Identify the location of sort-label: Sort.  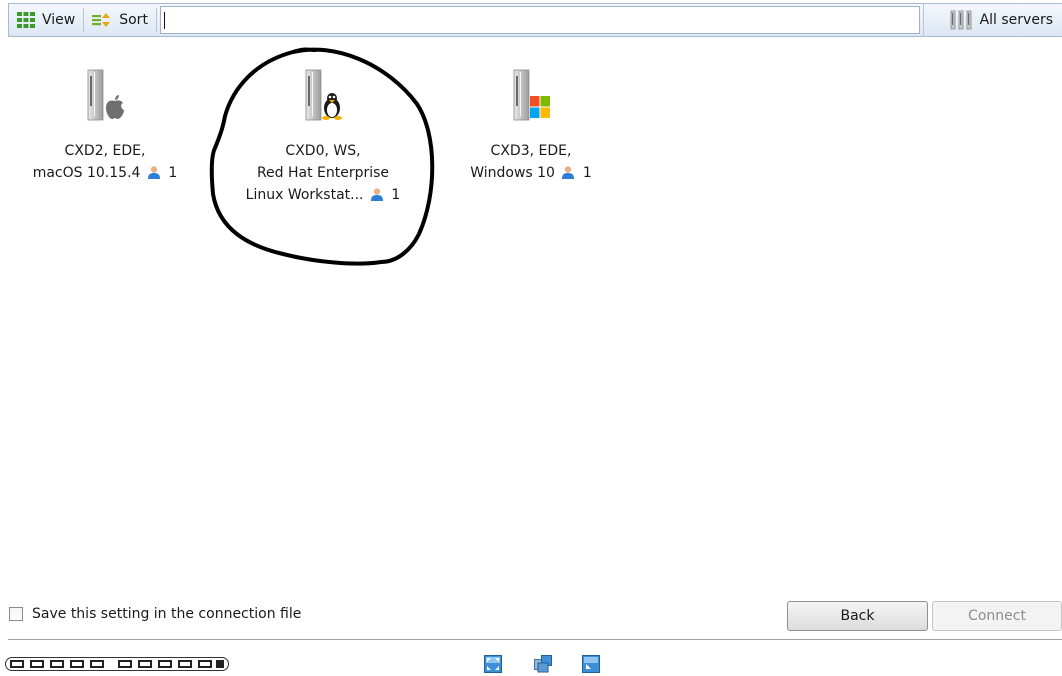
(133, 20).